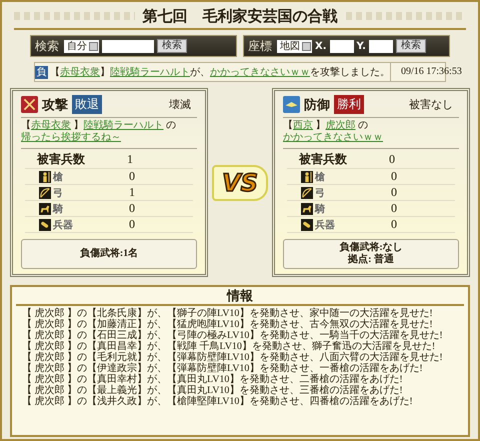  Describe the element at coordinates (341, 125) in the screenshot. I see `player-link: 虎次郎` at that location.